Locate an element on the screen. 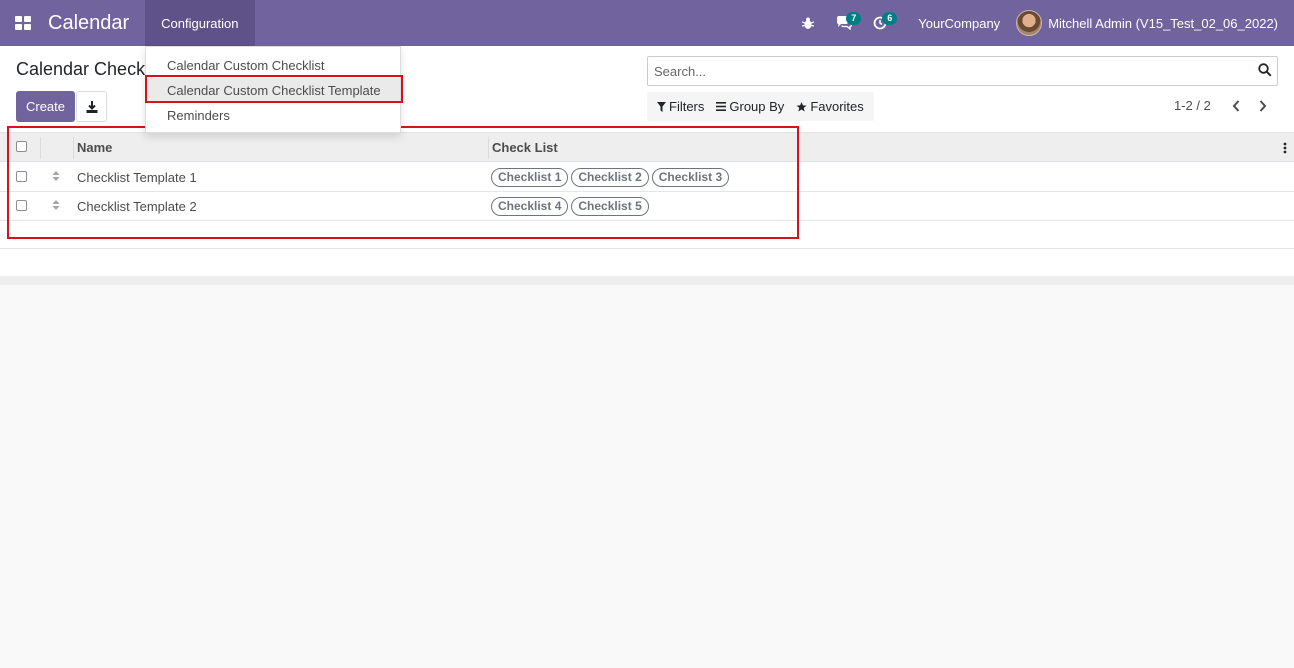  menu-item-calendar-custom-checklist: Calendar Custom Checklist is located at coordinates (273, 65).